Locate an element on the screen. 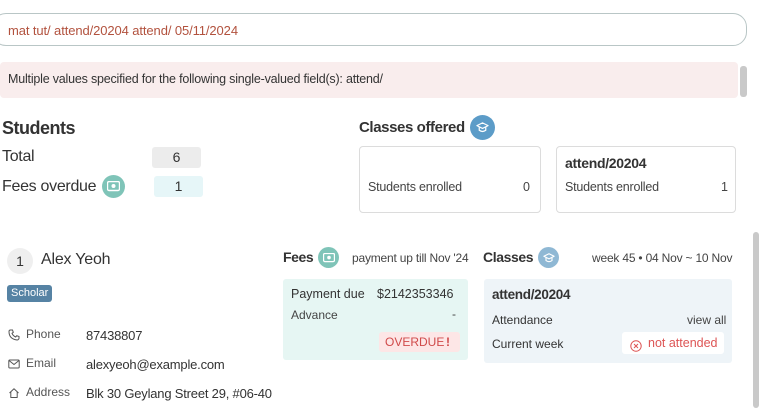 This screenshot has height=413, width=759. total-label: Total is located at coordinates (18, 156).